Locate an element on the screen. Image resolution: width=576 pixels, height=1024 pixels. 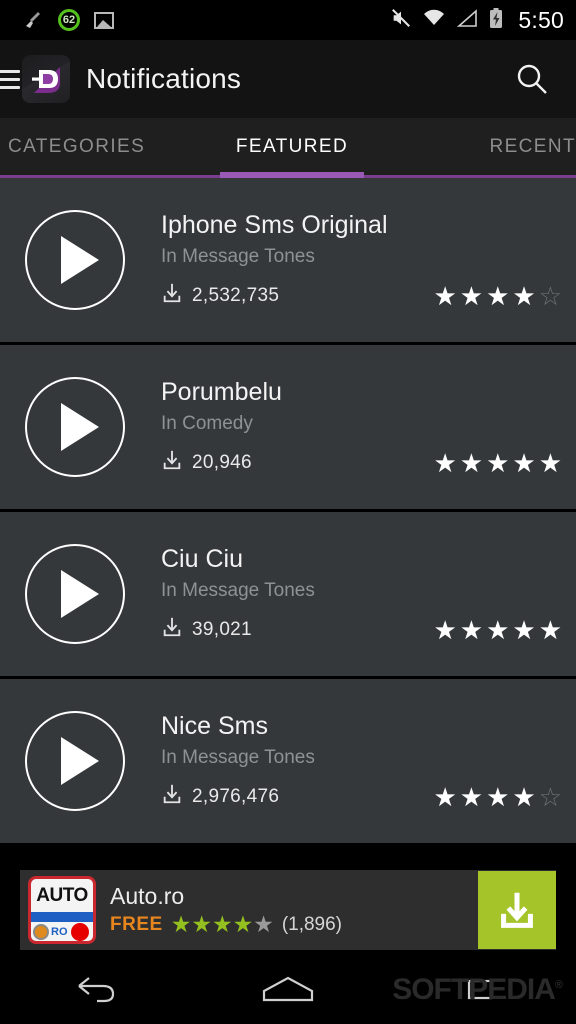
system-nav-bar: SOFTPEDIA® is located at coordinates (288, 989).